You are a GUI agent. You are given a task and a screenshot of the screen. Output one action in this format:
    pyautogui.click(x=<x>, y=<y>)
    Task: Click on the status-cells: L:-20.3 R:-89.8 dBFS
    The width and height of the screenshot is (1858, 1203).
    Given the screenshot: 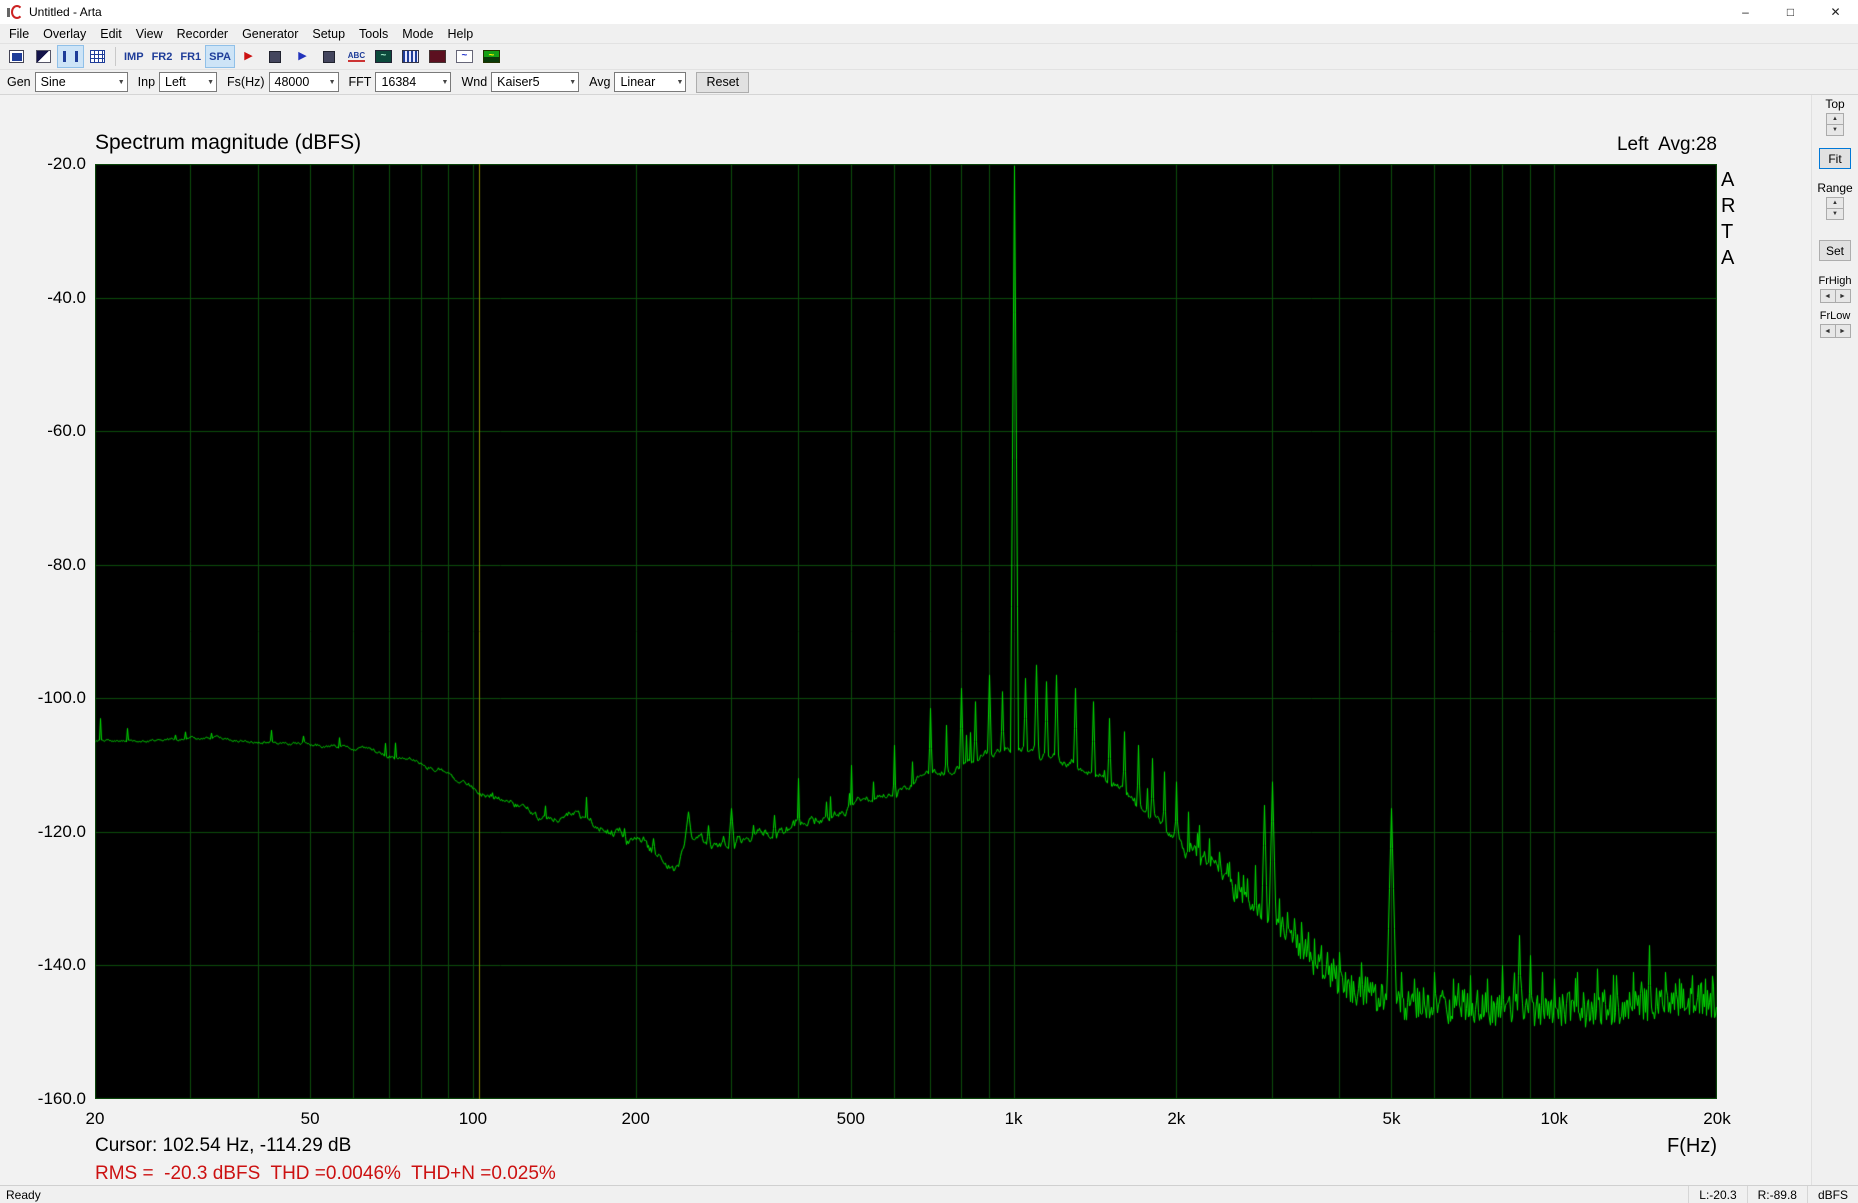 What is the action you would take?
    pyautogui.click(x=1773, y=1194)
    